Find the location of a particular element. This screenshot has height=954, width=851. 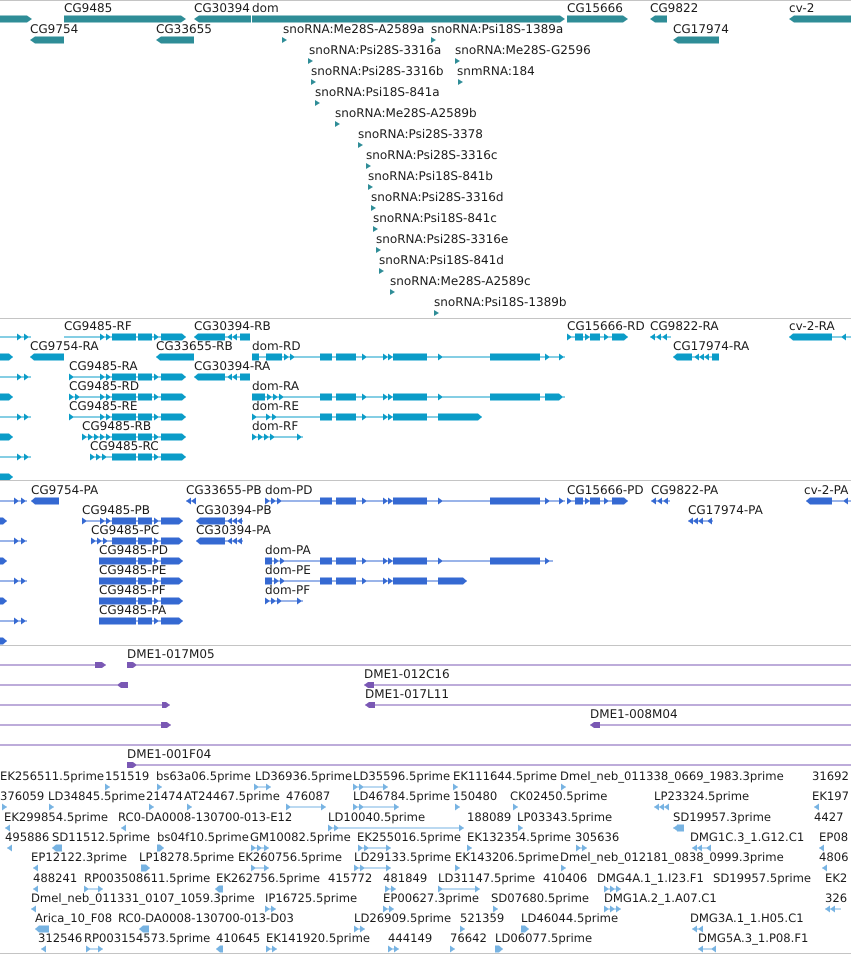

est-label: EK141920.5prime is located at coordinates (318, 938).